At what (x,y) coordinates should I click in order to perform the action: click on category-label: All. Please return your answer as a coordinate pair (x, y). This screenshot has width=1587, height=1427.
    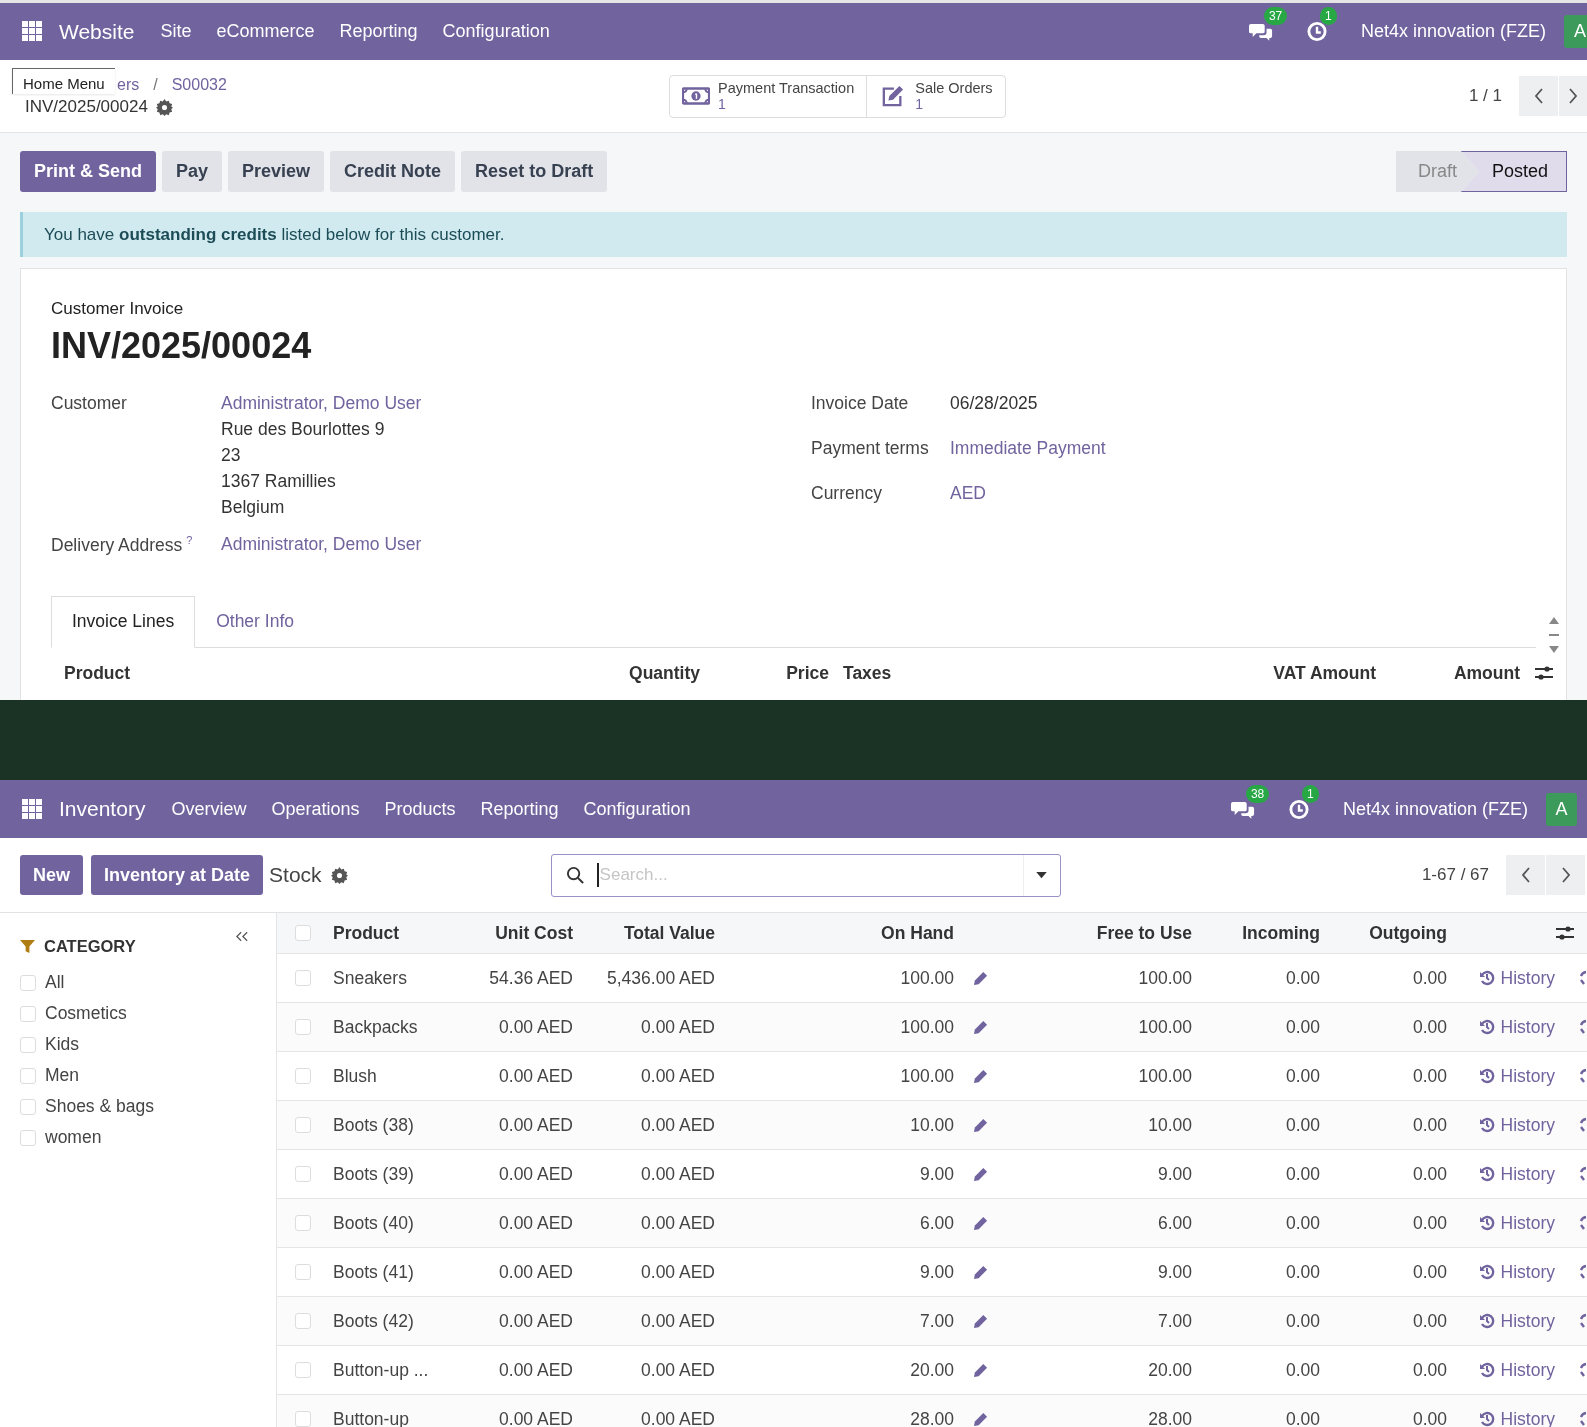
    Looking at the image, I should click on (55, 982).